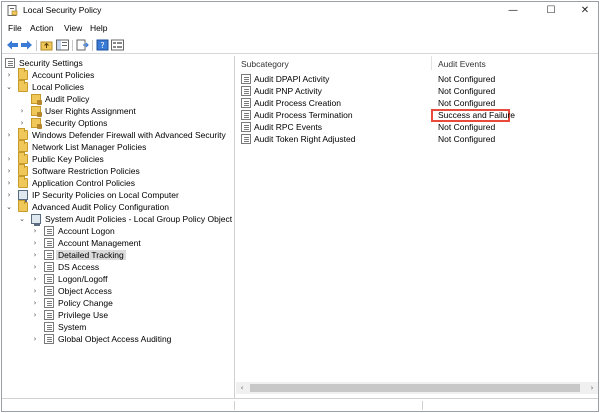  Describe the element at coordinates (63, 75) in the screenshot. I see `tree-item-label: Account Policies` at that location.